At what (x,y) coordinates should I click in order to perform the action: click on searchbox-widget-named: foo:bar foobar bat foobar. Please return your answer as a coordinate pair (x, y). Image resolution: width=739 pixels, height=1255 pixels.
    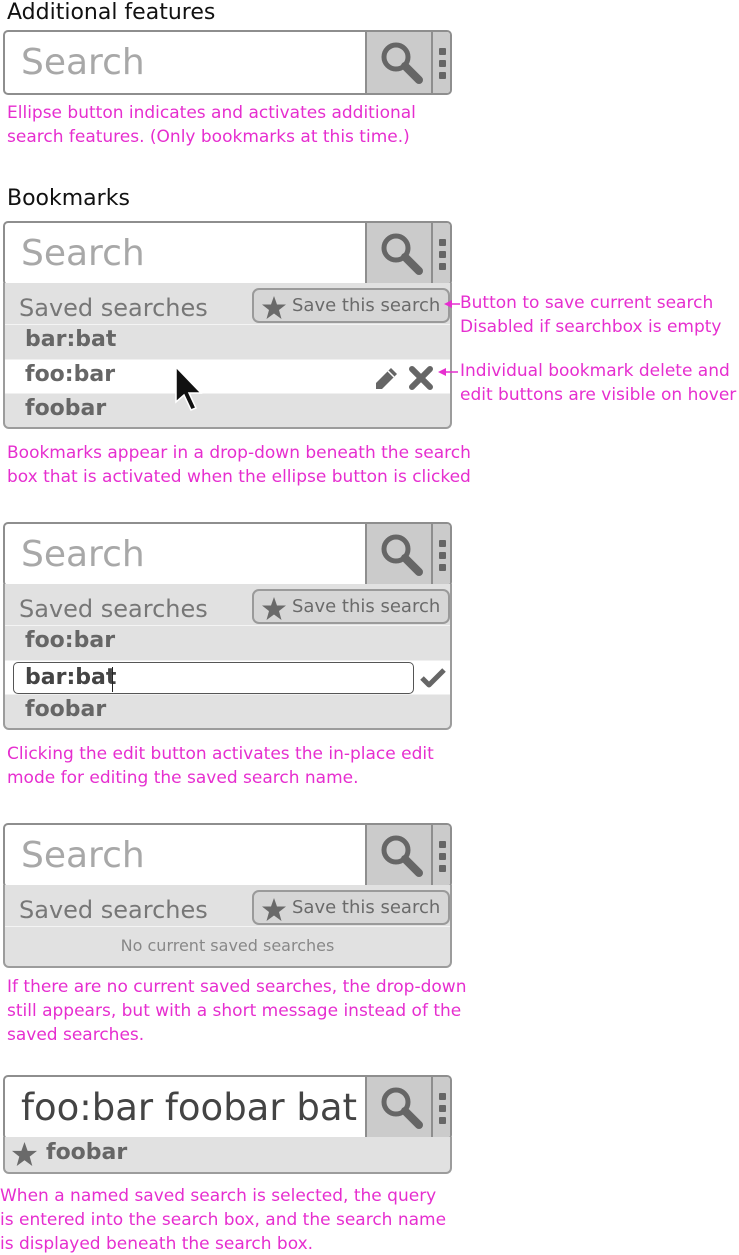
    Looking at the image, I should click on (227, 1124).